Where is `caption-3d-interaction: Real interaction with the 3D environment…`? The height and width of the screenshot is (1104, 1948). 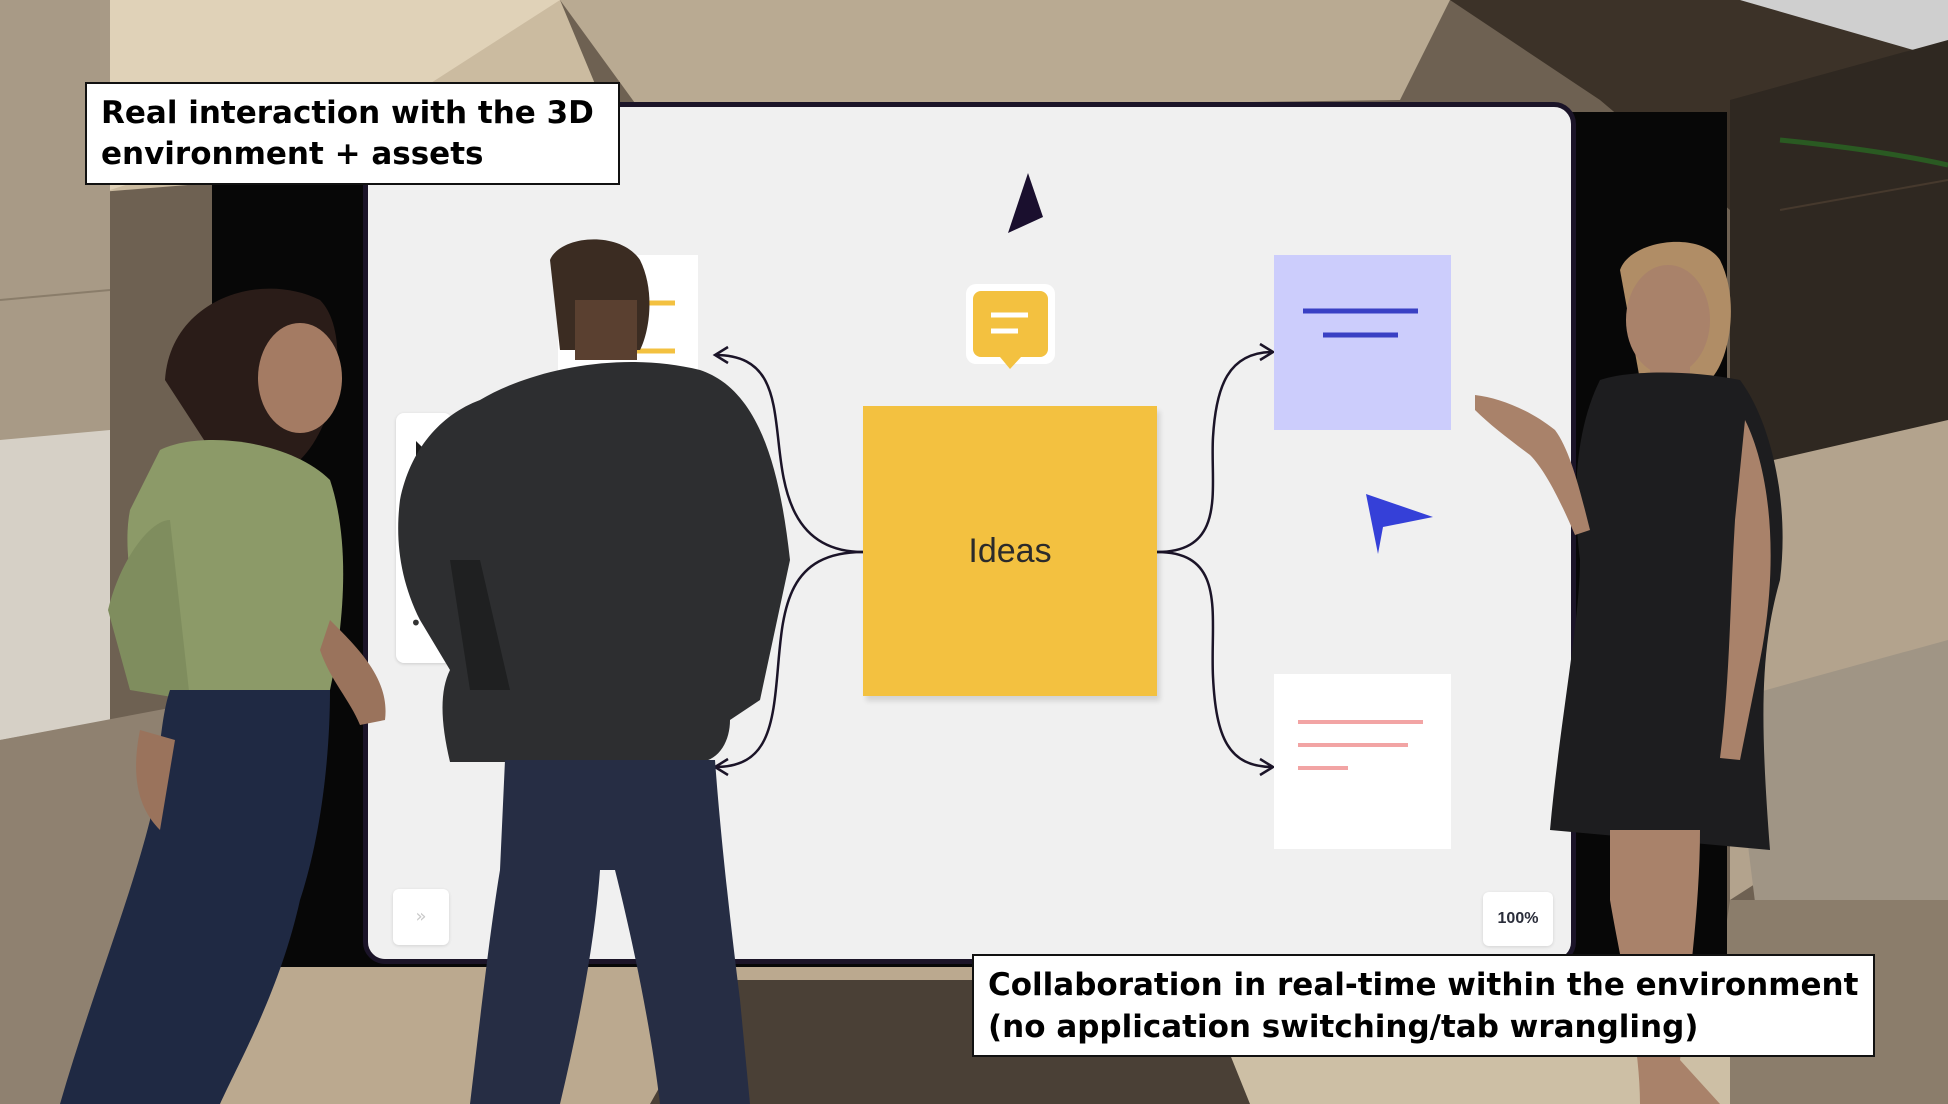 caption-3d-interaction: Real interaction with the 3D environment… is located at coordinates (352, 133).